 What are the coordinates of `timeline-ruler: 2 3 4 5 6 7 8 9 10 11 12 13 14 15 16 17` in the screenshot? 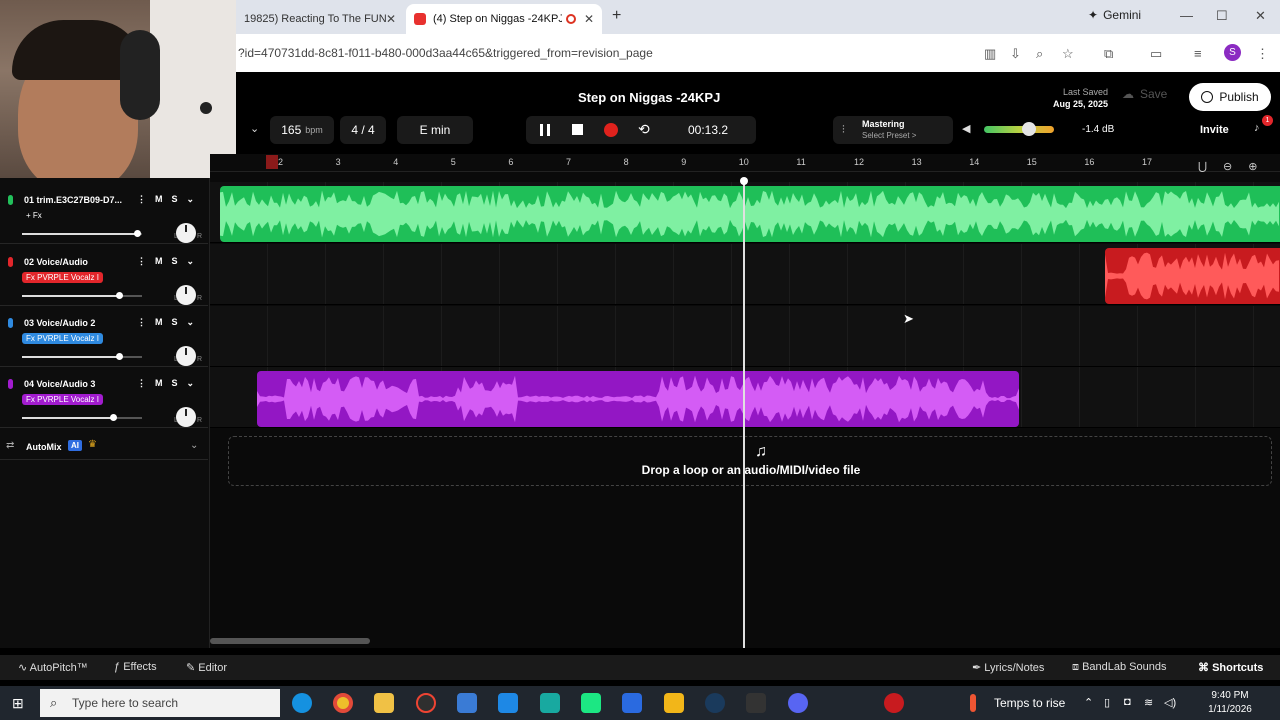 It's located at (745, 163).